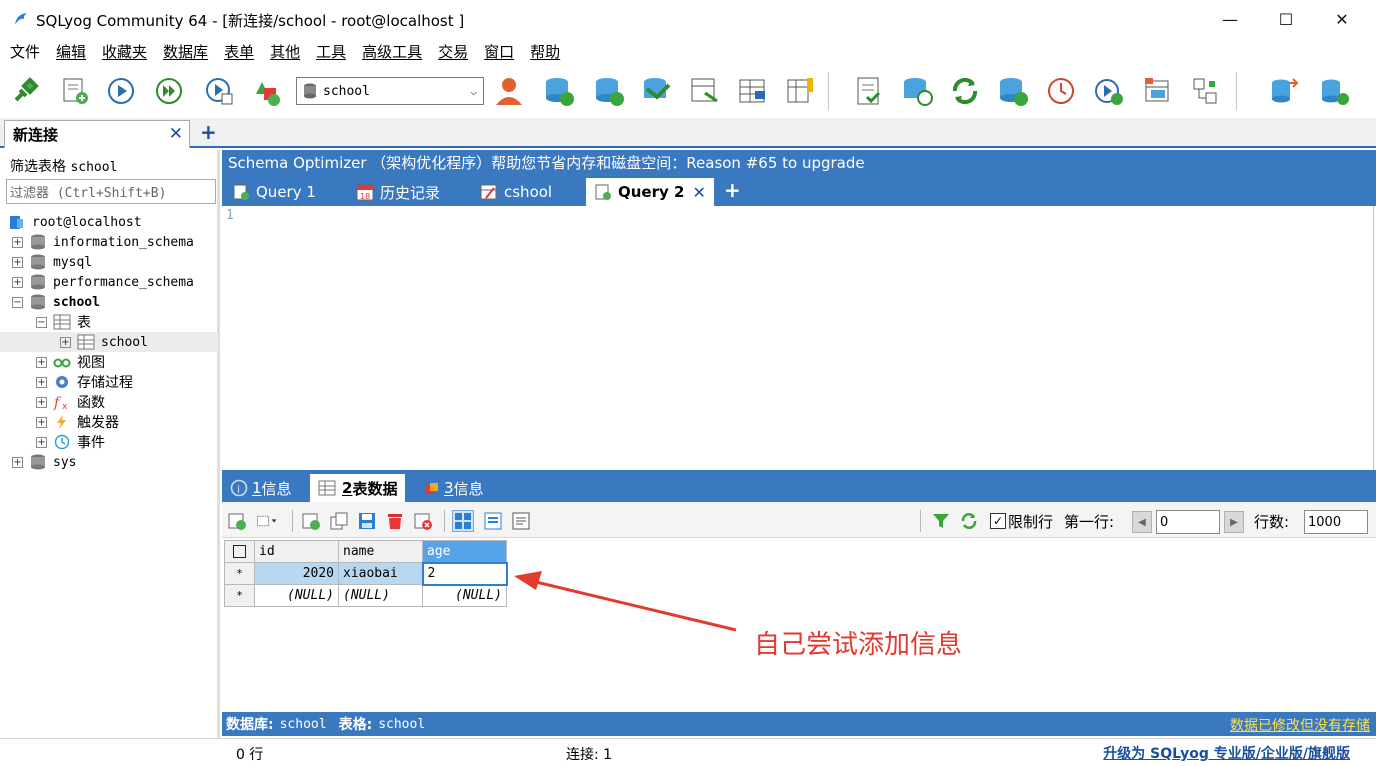  I want to click on cell-id: 2020, so click(296, 573).